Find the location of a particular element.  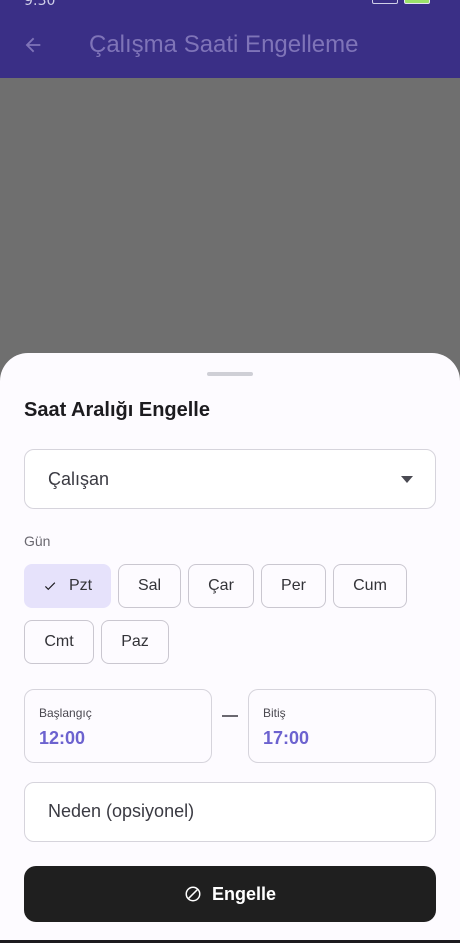

day-chip-label: Çar is located at coordinates (221, 585).